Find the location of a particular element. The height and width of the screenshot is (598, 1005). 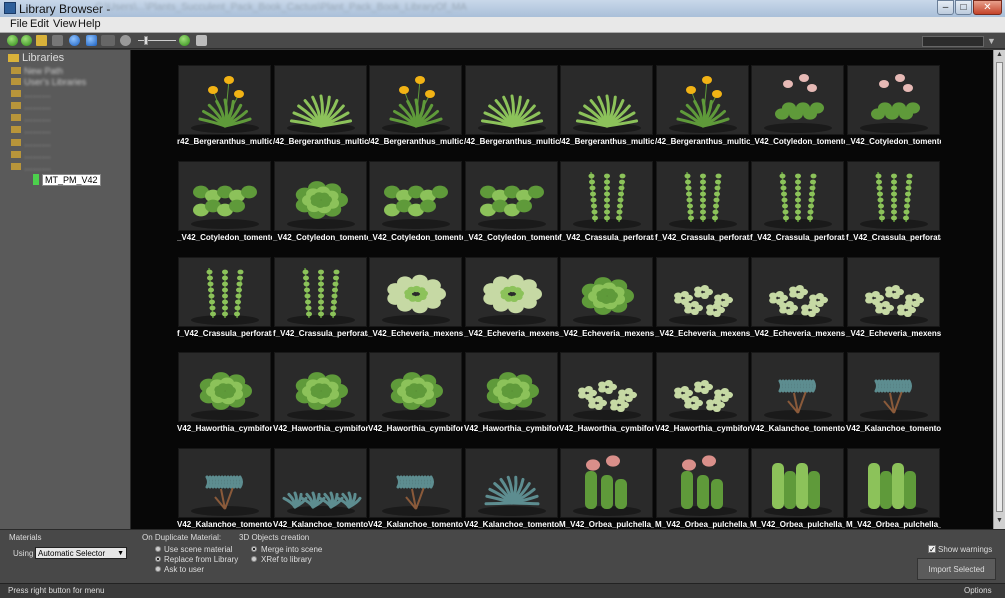

minimize-button: – is located at coordinates (945, 7).